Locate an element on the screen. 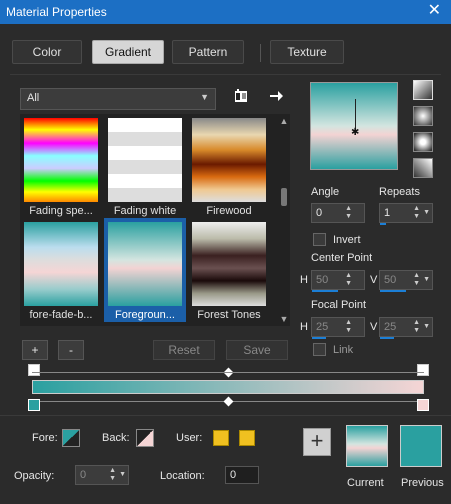 Image resolution: width=451 pixels, height=504 pixels. sunburst-style-button is located at coordinates (423, 168).